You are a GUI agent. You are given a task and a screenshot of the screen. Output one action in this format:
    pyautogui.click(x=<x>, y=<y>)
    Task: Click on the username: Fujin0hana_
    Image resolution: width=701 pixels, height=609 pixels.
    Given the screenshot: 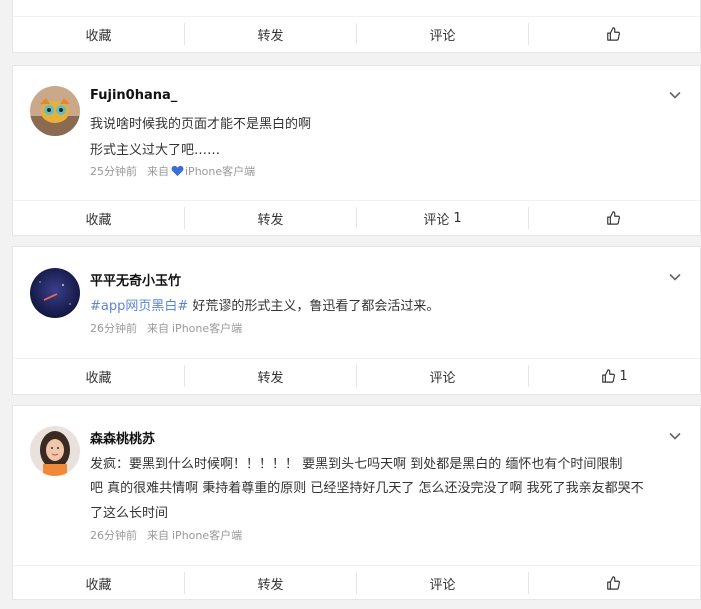 What is the action you would take?
    pyautogui.click(x=133, y=95)
    